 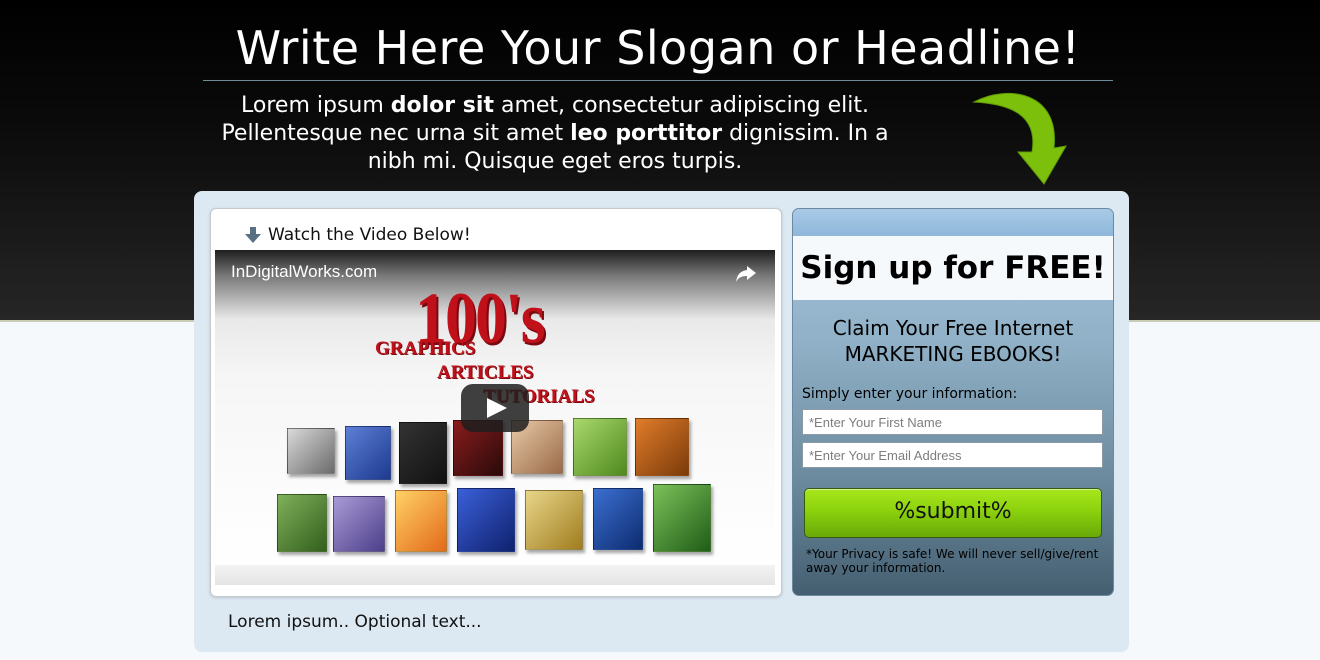 I want to click on play-icon, so click(x=495, y=408).